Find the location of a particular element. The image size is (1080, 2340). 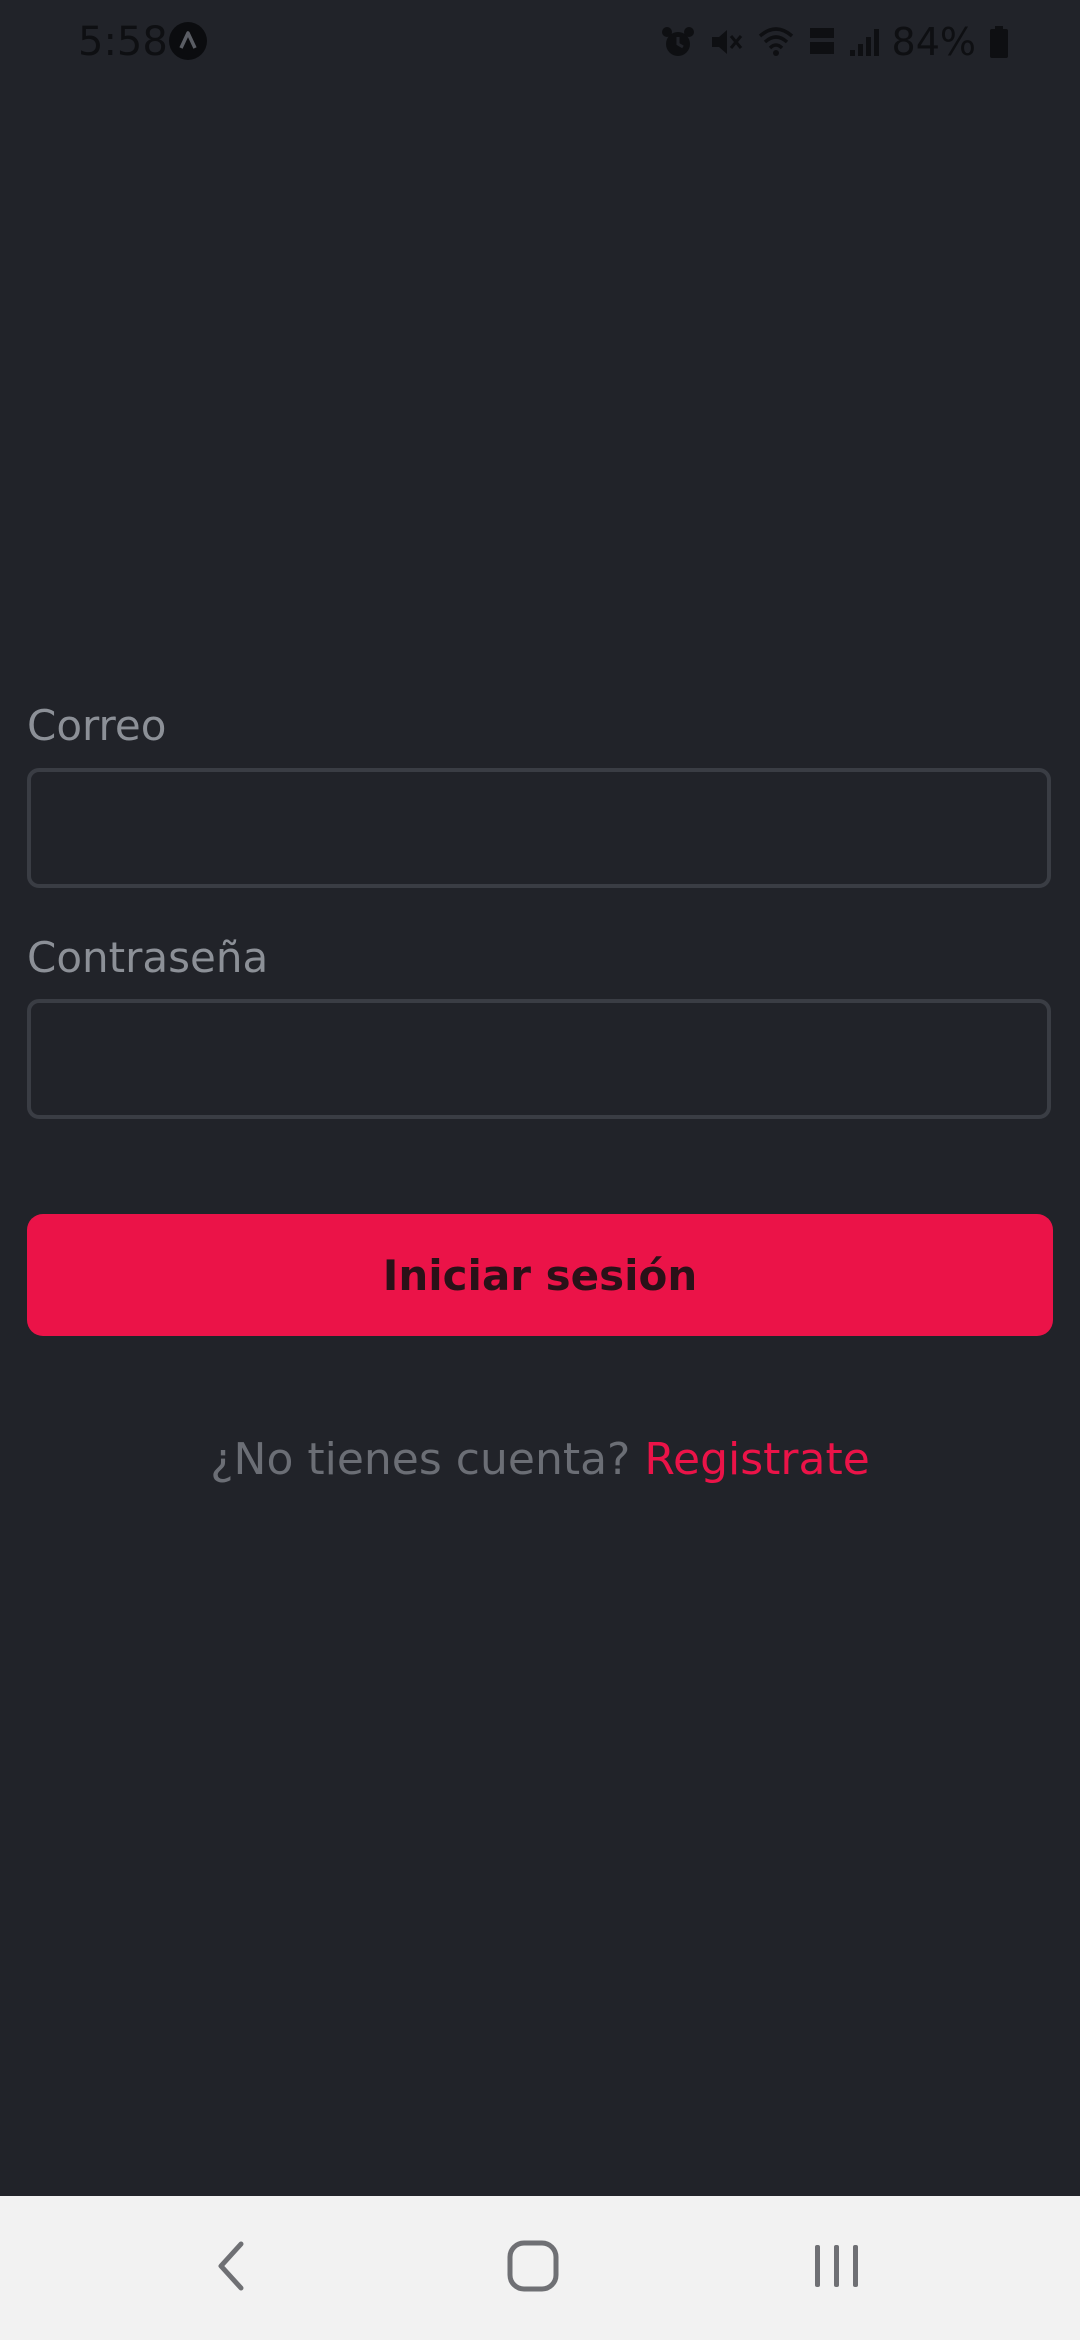

login-button: Iniciar sesión is located at coordinates (540, 1275).